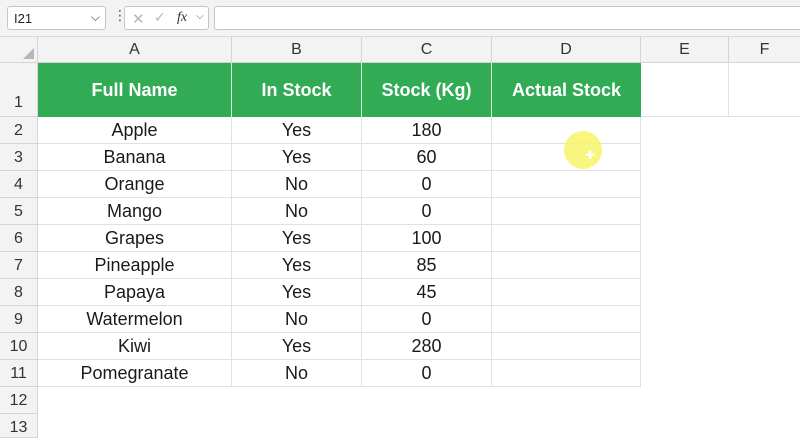  I want to click on cell-a3: Banana, so click(135, 157).